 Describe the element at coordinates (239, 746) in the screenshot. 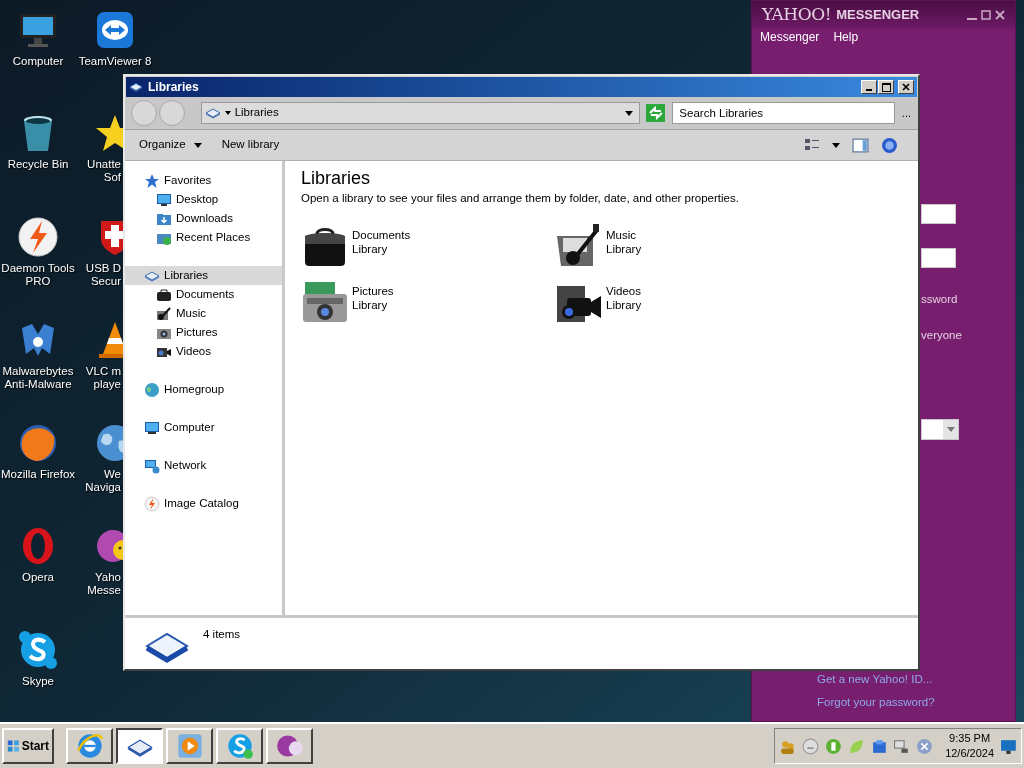

I see `chat-cloud-icon` at that location.